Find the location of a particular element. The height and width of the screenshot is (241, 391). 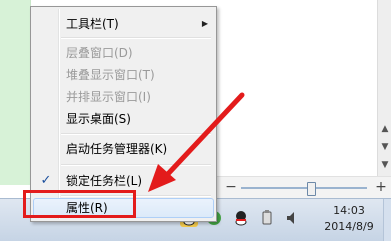

menu-item-lock-taskbar: ✓ 锁定任务栏(L) is located at coordinates (123, 181).